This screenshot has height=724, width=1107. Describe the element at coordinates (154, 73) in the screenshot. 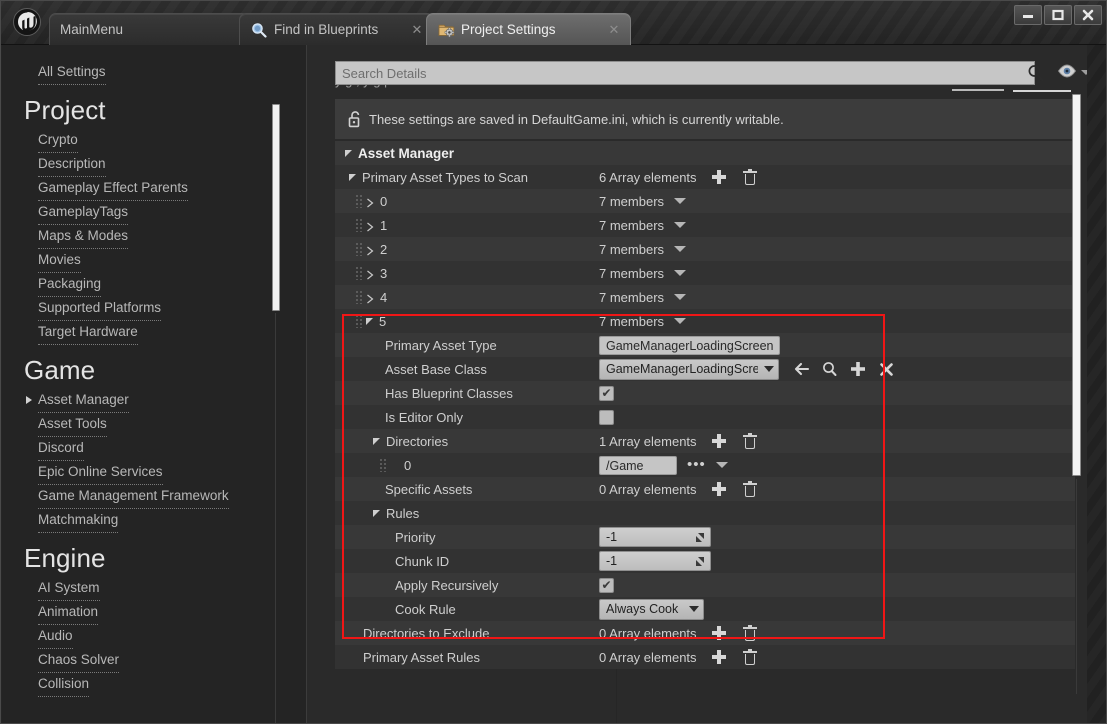

I see `sidebar-item-all-settings: All Settings` at that location.